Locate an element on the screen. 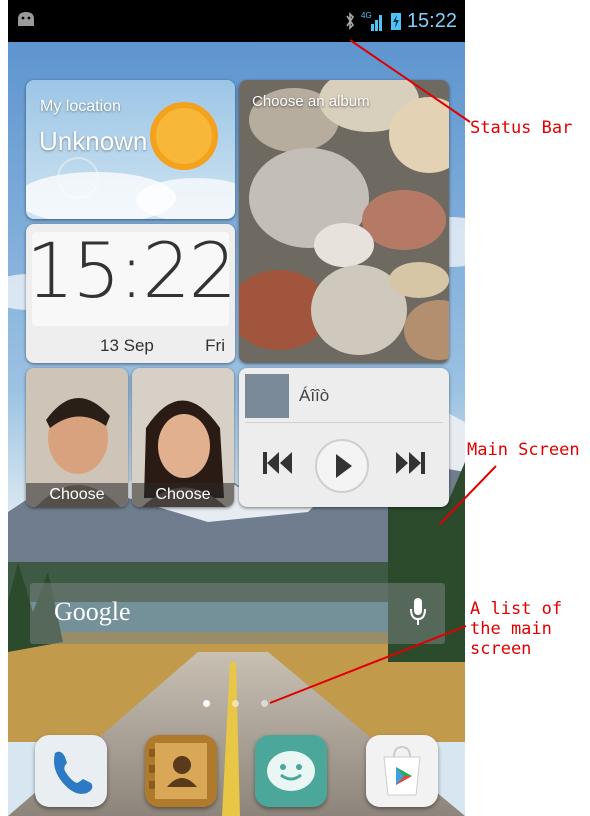  status-bar-arrow is located at coordinates (410, 81).